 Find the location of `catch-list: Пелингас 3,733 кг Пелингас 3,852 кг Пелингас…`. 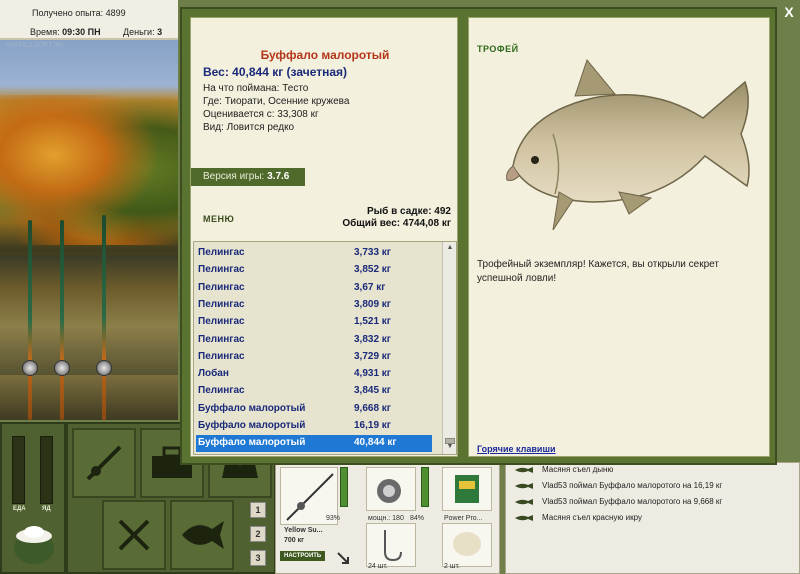

catch-list: Пелингас 3,733 кг Пелингас 3,852 кг Пелингас… is located at coordinates (325, 348).